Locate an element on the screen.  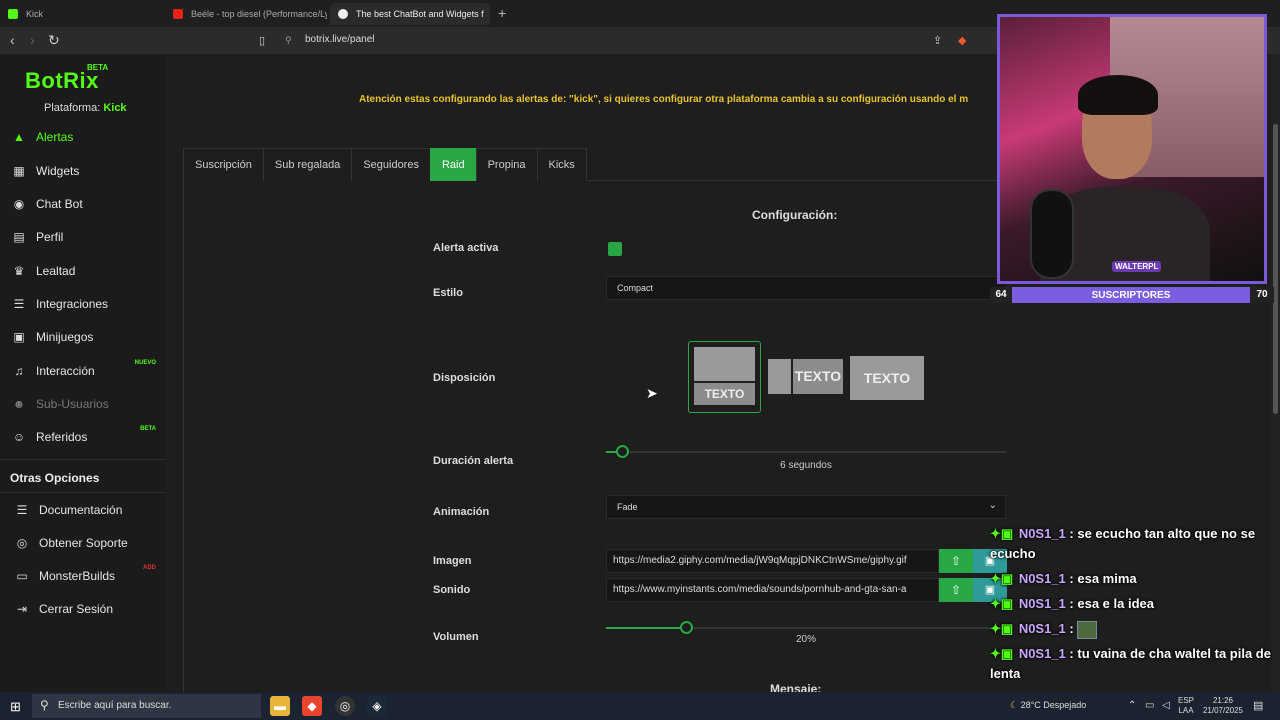
share-icon: ⇪ is located at coordinates (937, 40).